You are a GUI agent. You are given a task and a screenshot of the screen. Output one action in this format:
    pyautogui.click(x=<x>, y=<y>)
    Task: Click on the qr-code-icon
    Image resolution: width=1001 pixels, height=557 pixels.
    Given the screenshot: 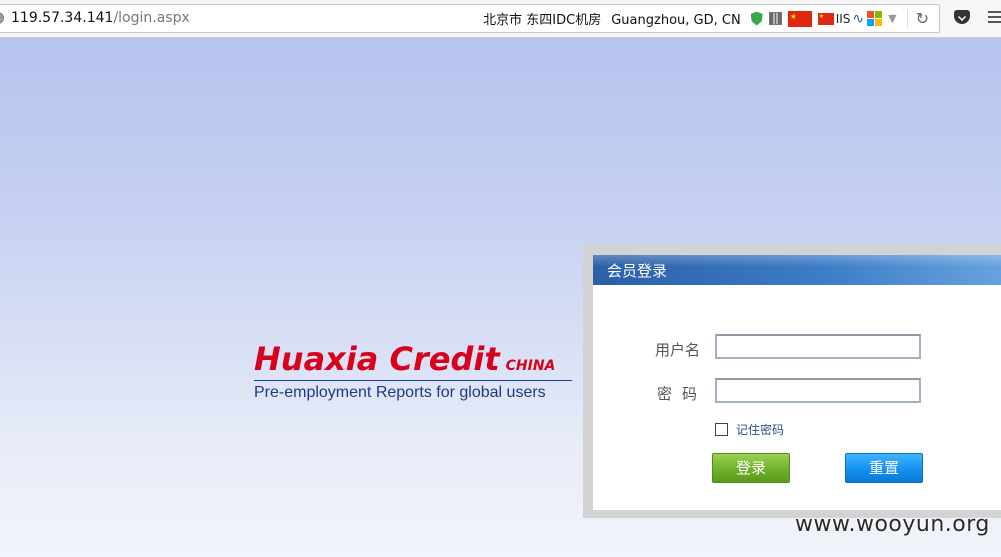 What is the action you would take?
    pyautogui.click(x=775, y=18)
    